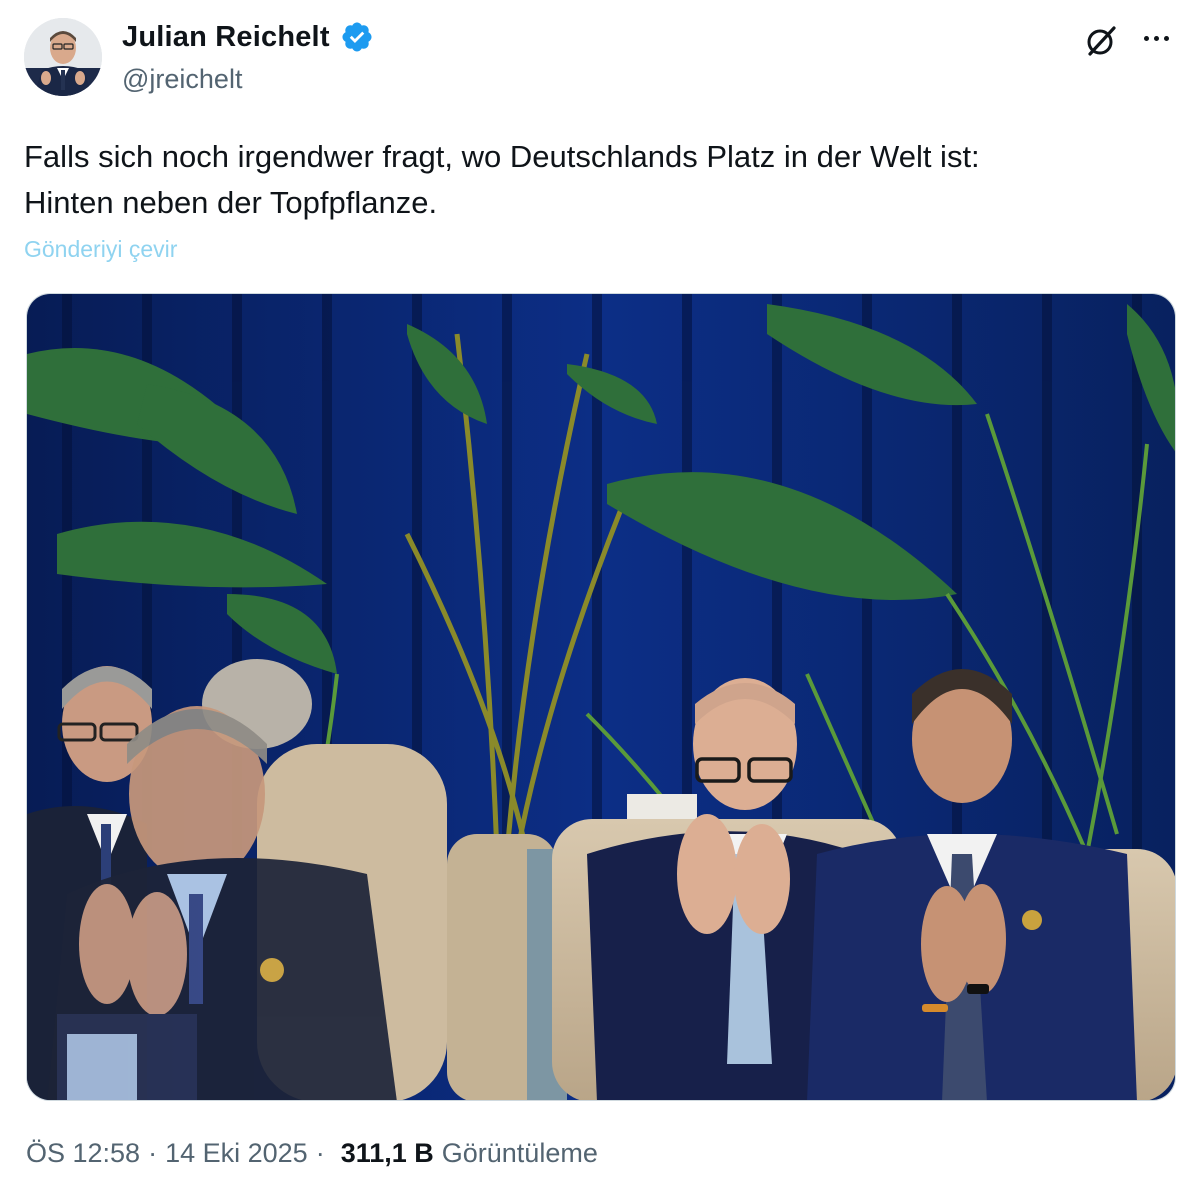 The image size is (1200, 1187). Describe the element at coordinates (357, 37) in the screenshot. I see `verified-badge-icon` at that location.